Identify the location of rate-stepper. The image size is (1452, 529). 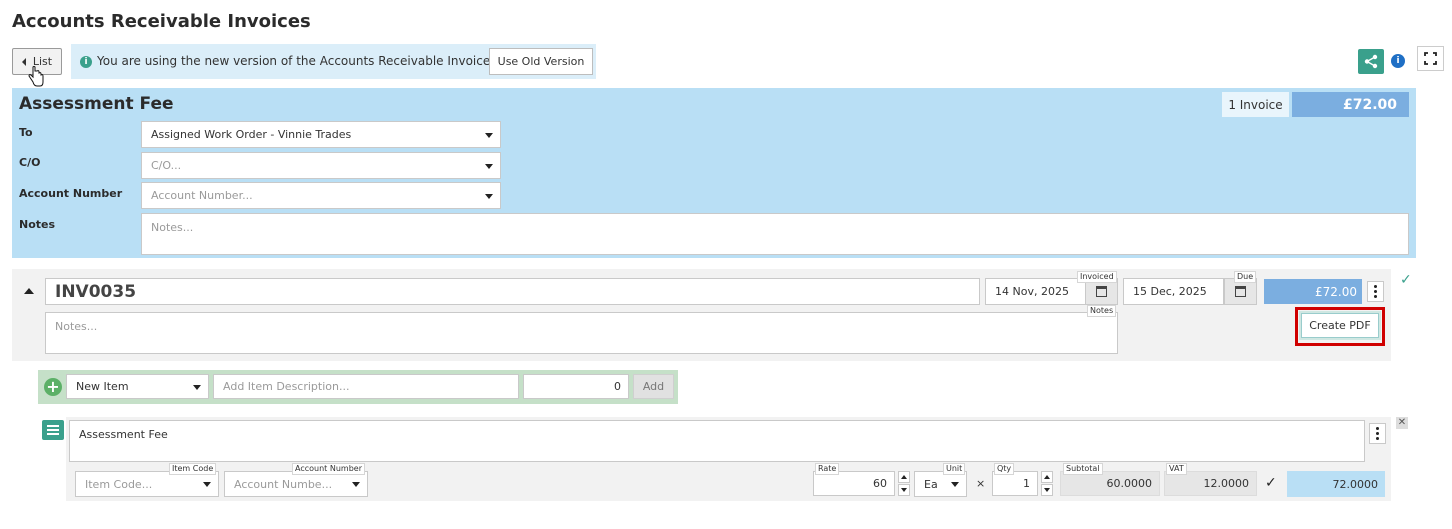
(904, 483).